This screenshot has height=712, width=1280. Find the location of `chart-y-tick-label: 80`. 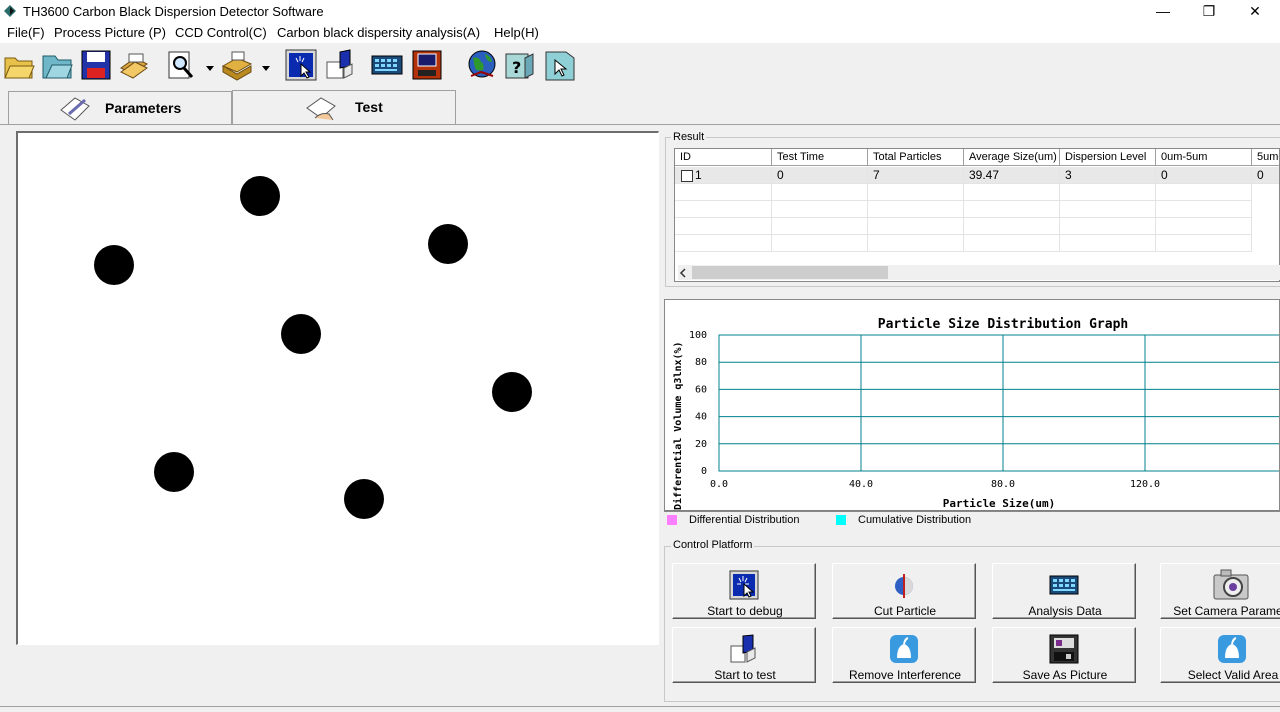

chart-y-tick-label: 80 is located at coordinates (701, 362).